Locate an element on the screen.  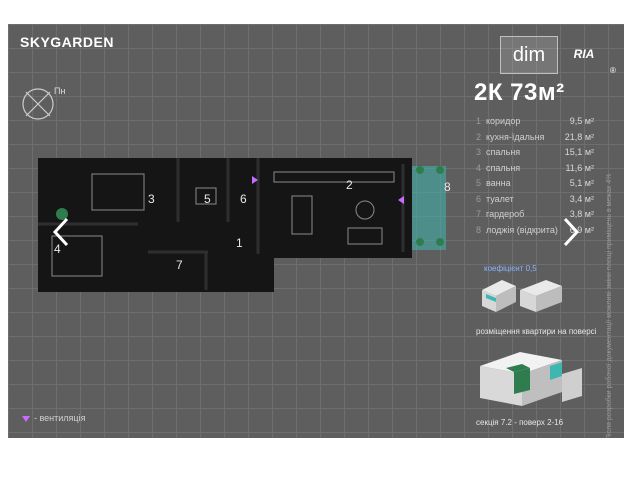
watermark-ria: RIA is located at coordinates (584, 54).